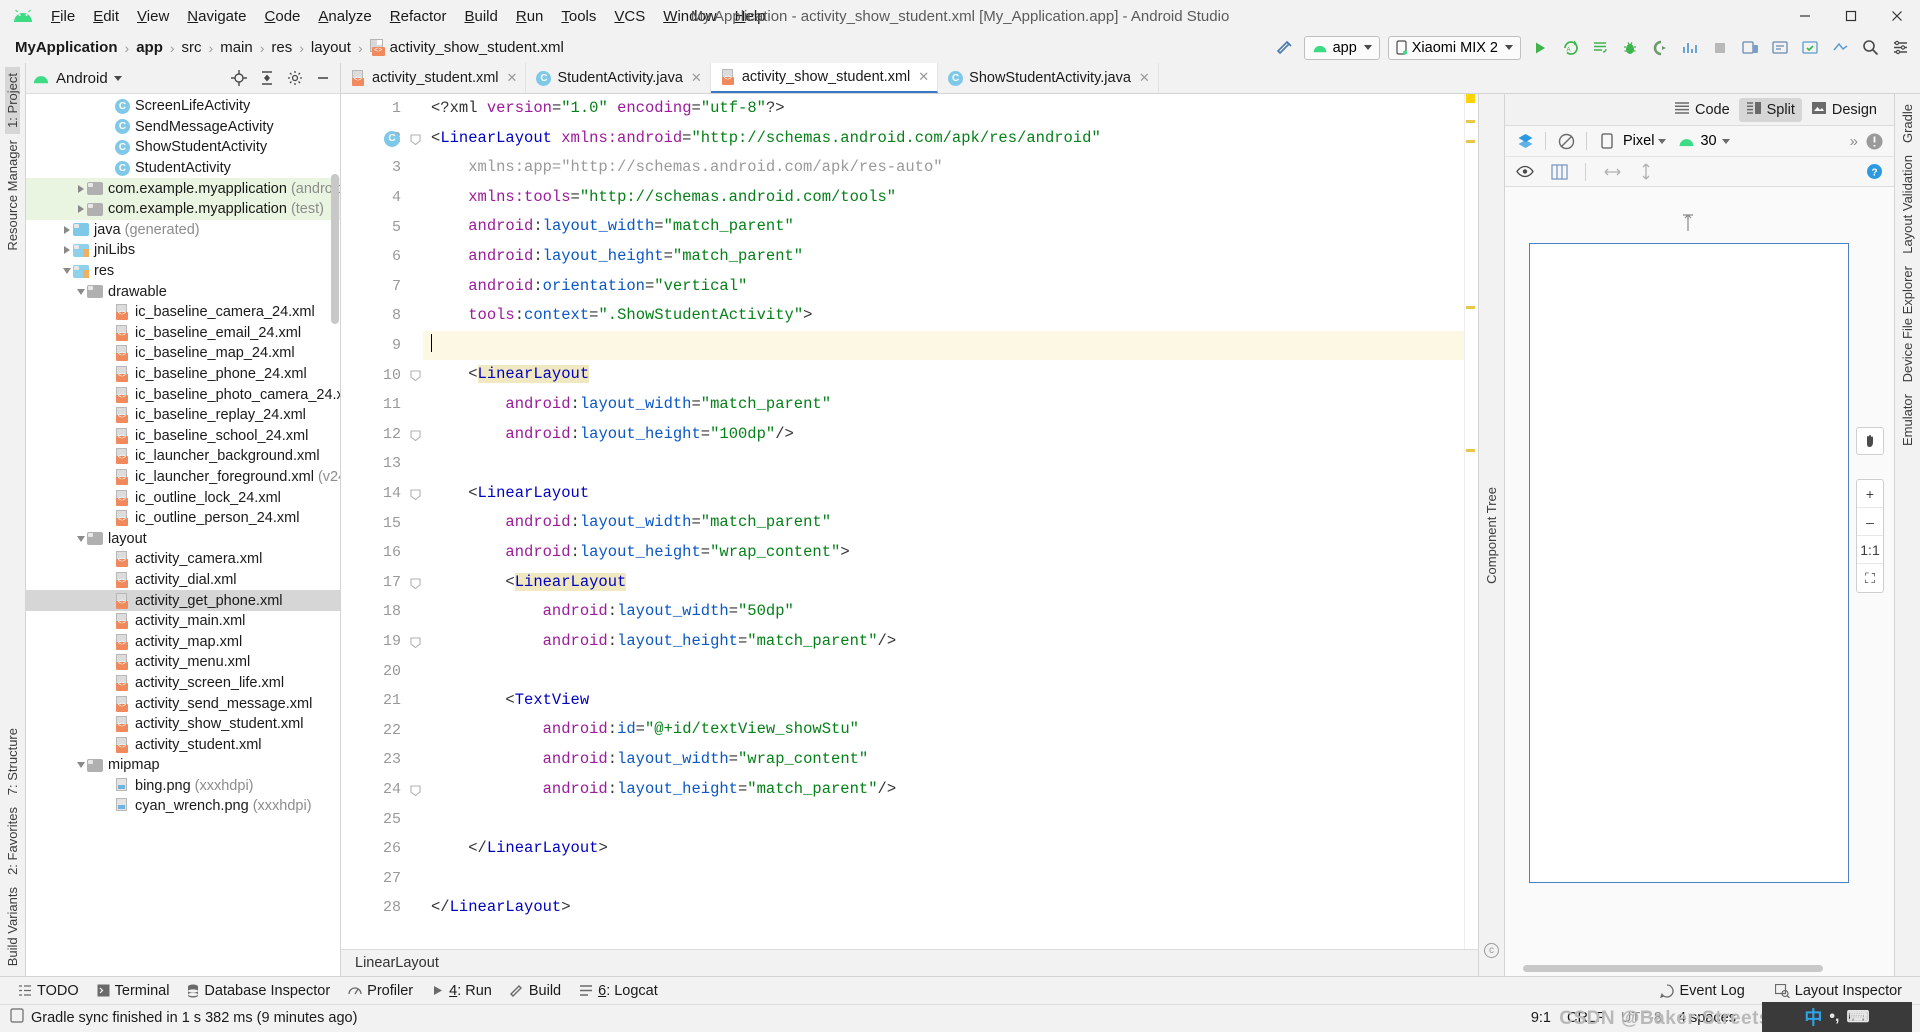  Describe the element at coordinates (1750, 48) in the screenshot. I see `avd-manager-icon` at that location.